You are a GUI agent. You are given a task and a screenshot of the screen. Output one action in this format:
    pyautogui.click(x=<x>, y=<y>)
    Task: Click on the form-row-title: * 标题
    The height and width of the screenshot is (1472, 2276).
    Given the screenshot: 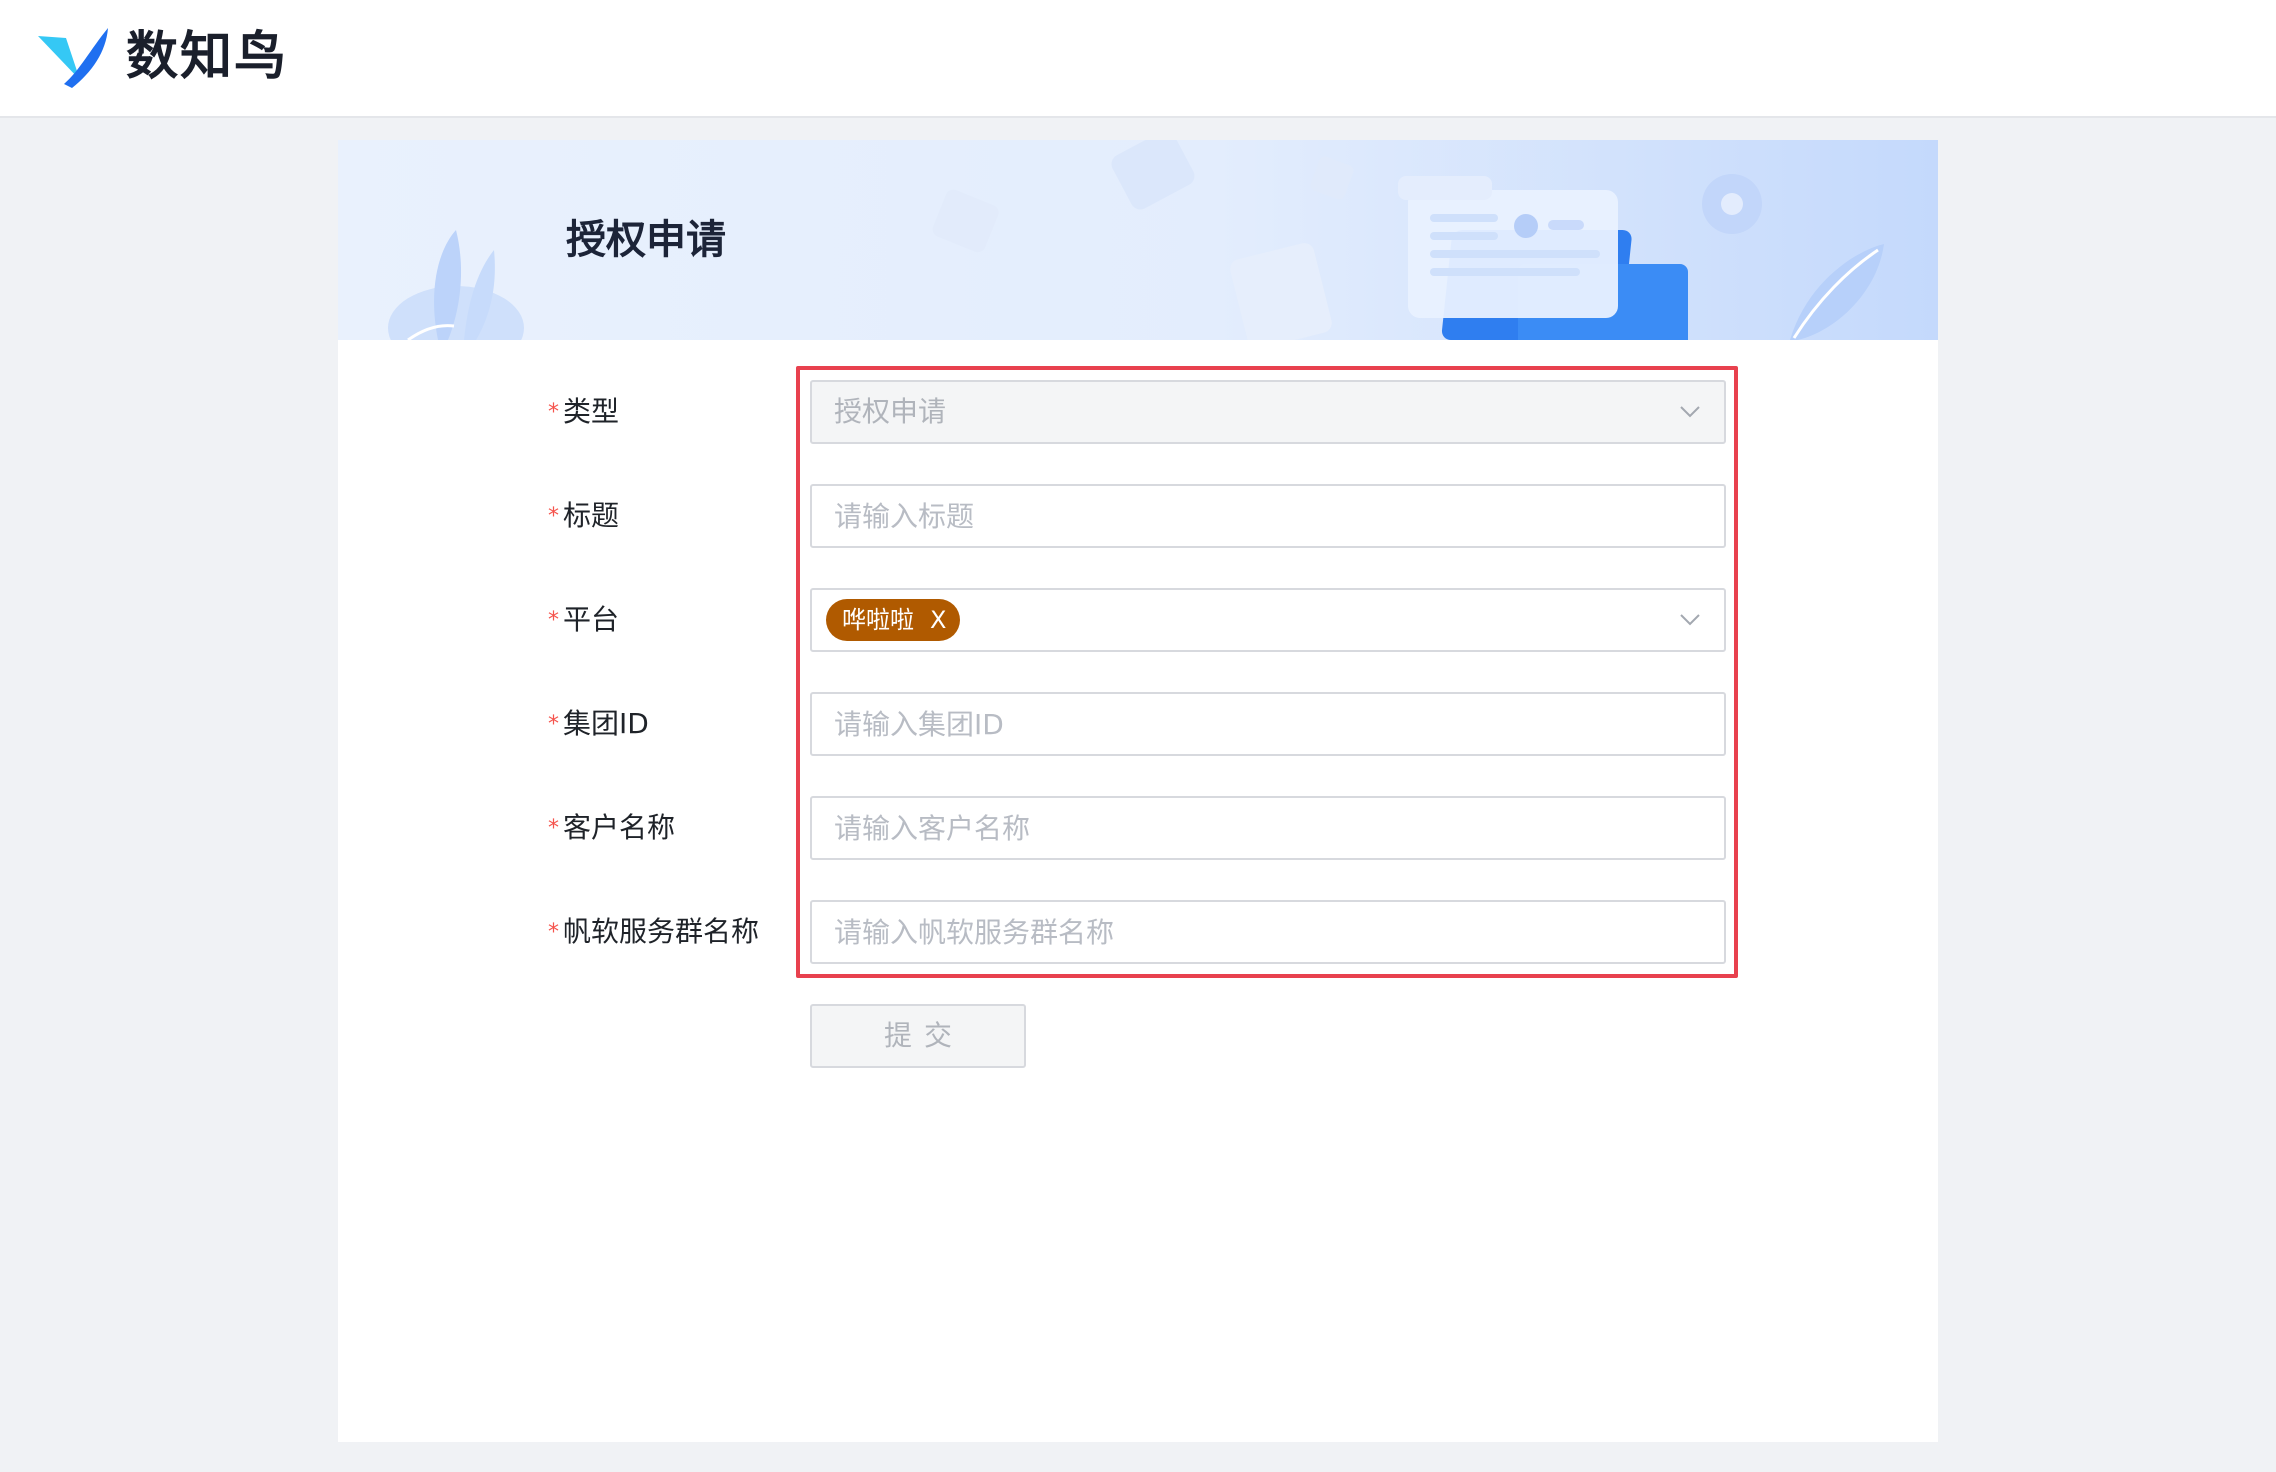 What is the action you would take?
    pyautogui.click(x=1138, y=516)
    